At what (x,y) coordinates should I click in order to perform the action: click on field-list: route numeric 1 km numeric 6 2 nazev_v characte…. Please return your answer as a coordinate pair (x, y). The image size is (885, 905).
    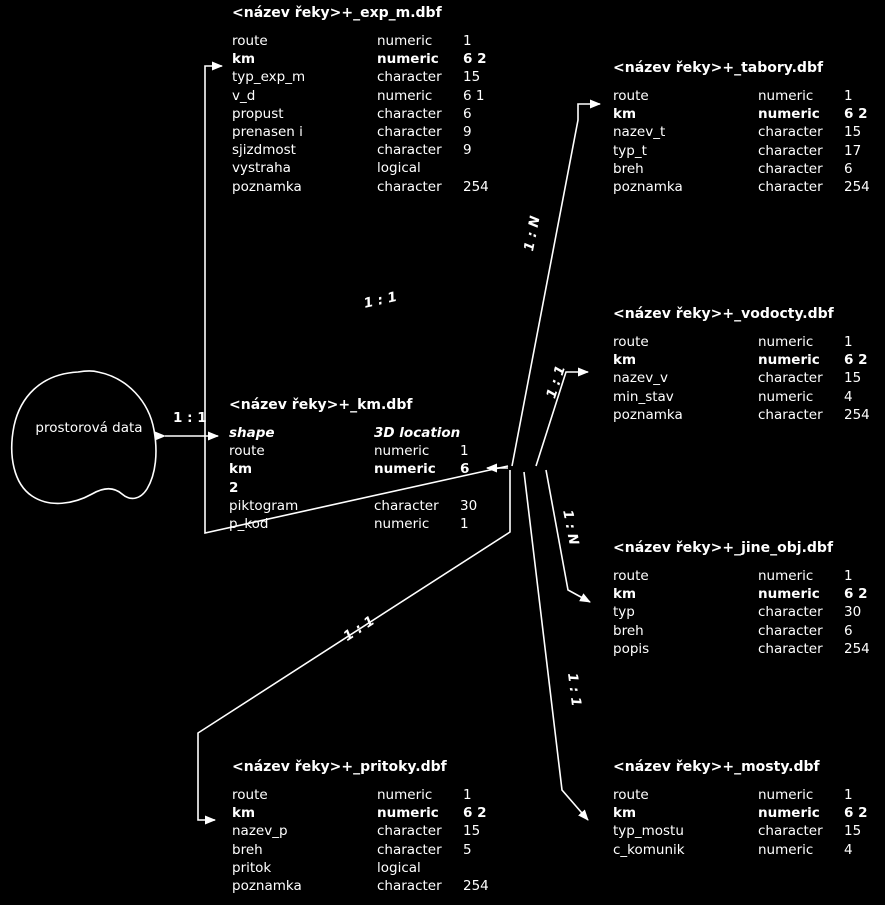
    Looking at the image, I should click on (741, 378).